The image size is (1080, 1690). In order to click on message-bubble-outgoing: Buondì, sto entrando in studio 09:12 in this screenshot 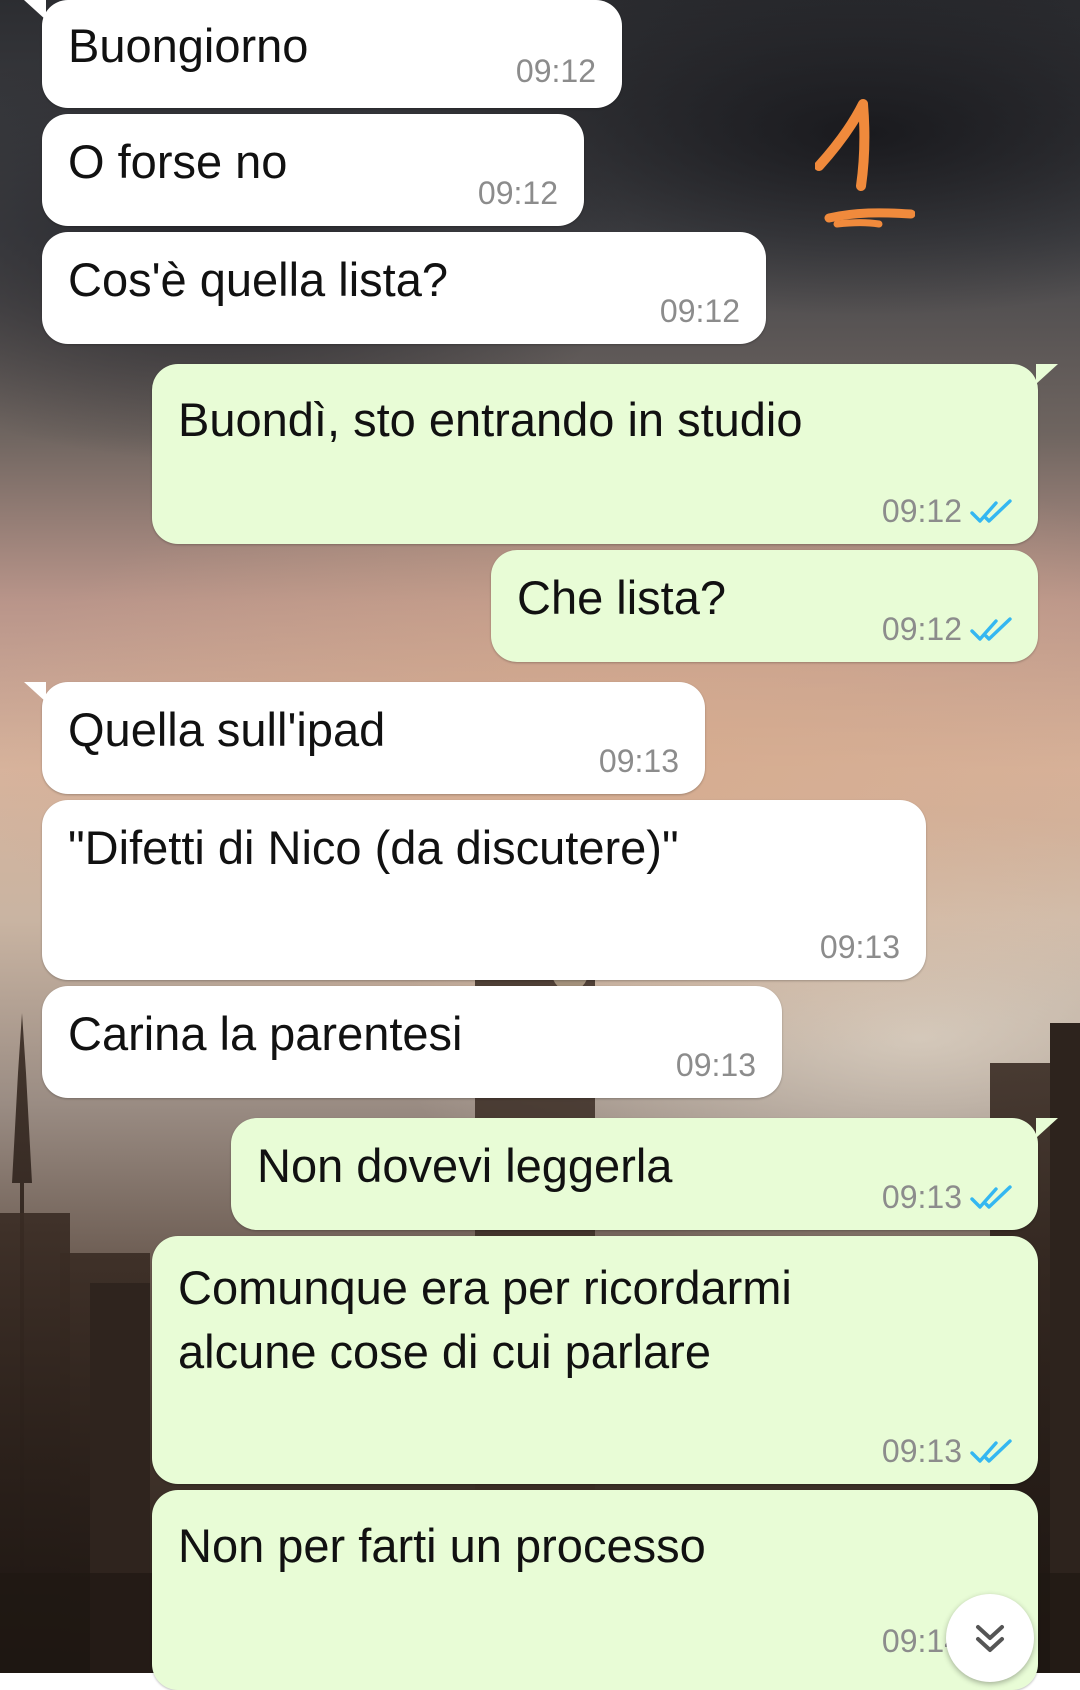, I will do `click(605, 454)`.